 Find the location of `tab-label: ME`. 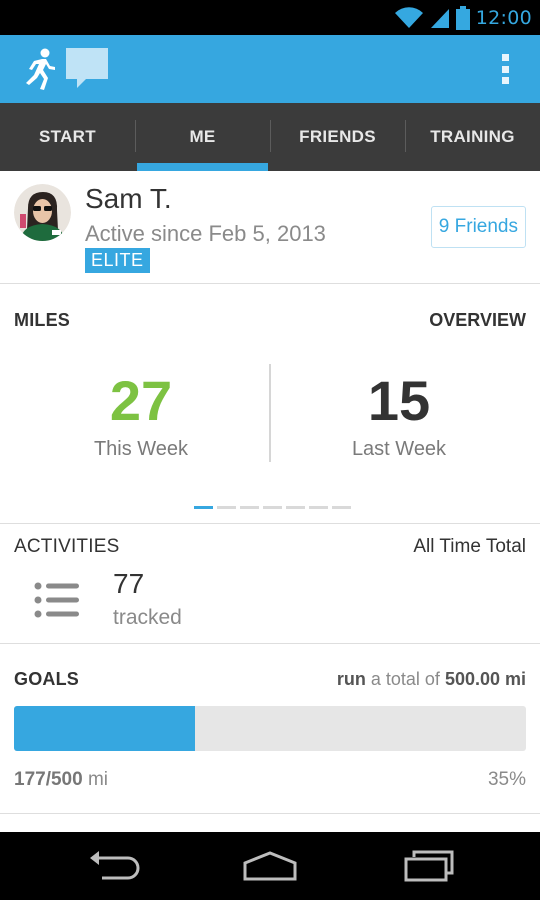

tab-label: ME is located at coordinates (202, 136).